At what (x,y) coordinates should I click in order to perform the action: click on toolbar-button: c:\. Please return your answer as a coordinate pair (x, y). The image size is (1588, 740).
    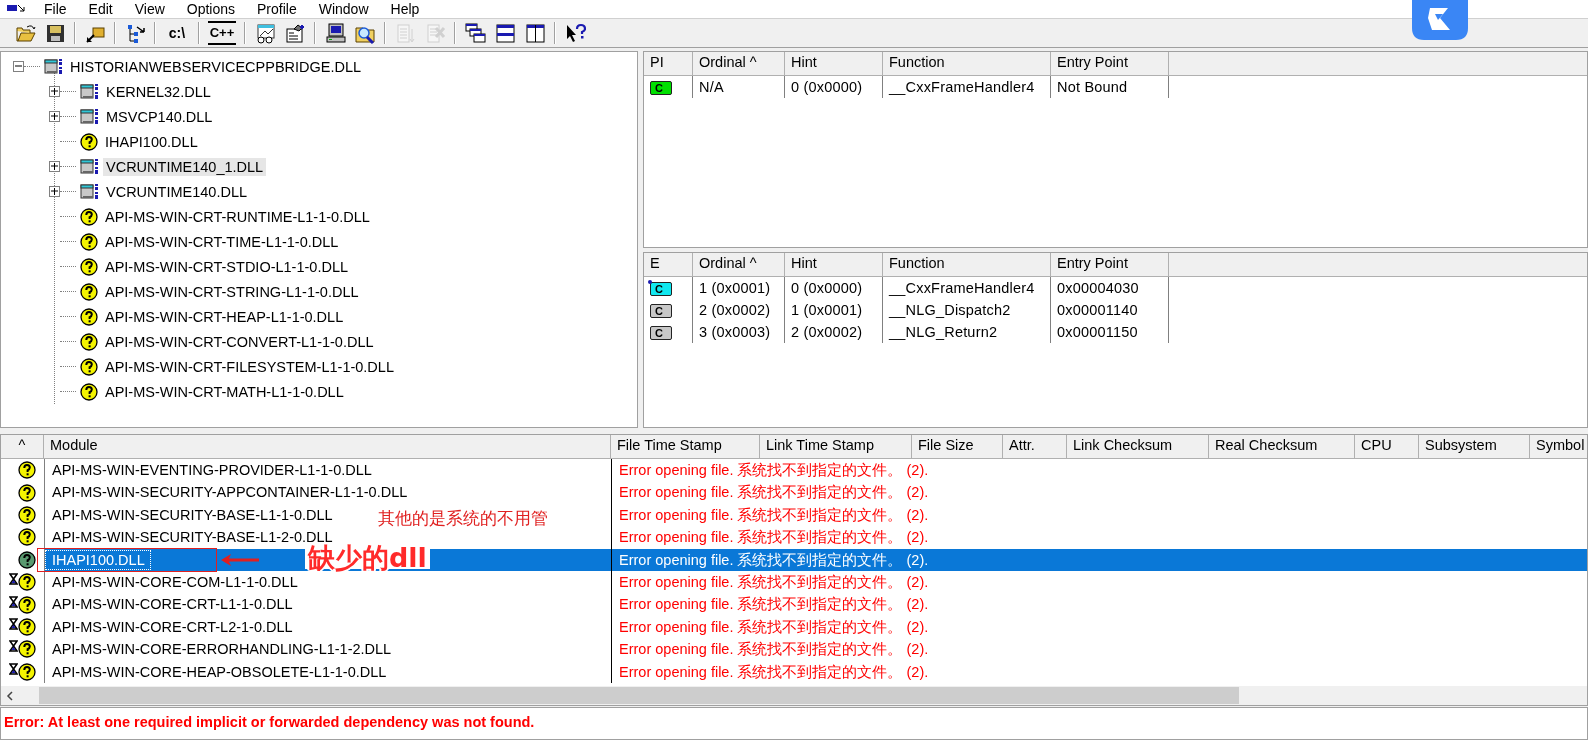
    Looking at the image, I should click on (177, 33).